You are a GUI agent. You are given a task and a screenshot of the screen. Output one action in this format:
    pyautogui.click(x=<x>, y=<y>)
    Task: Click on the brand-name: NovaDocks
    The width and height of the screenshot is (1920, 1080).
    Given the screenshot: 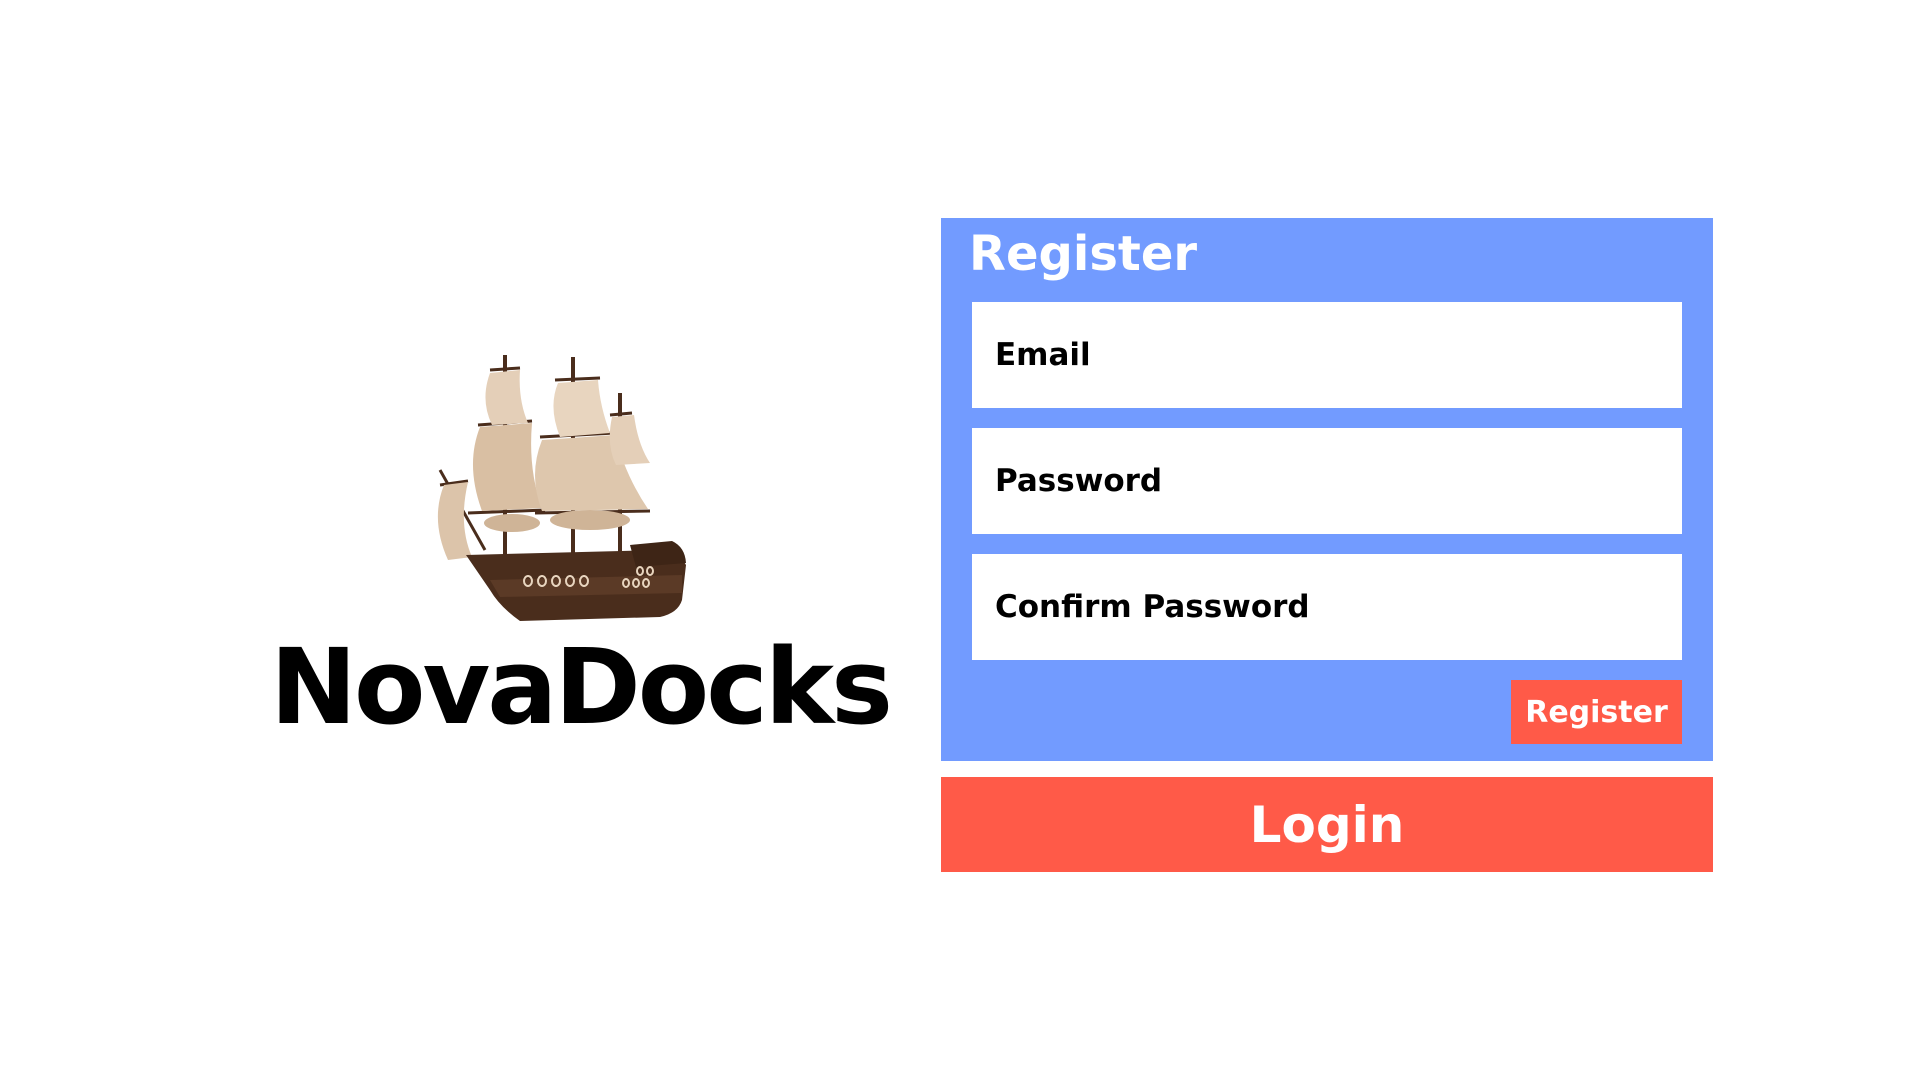 What is the action you would take?
    pyautogui.click(x=581, y=687)
    